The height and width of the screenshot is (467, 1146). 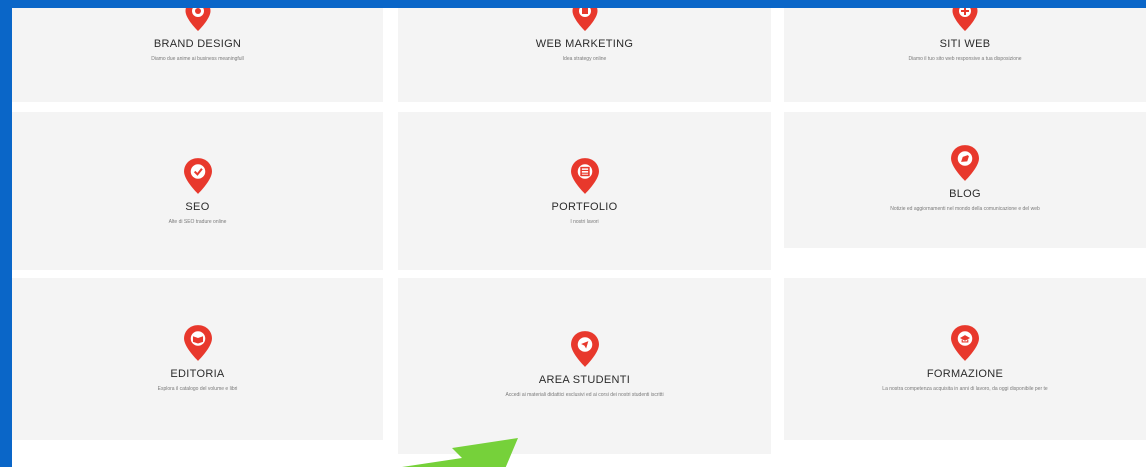 What do you see at coordinates (584, 380) in the screenshot?
I see `card-title: AREA STUDENTI` at bounding box center [584, 380].